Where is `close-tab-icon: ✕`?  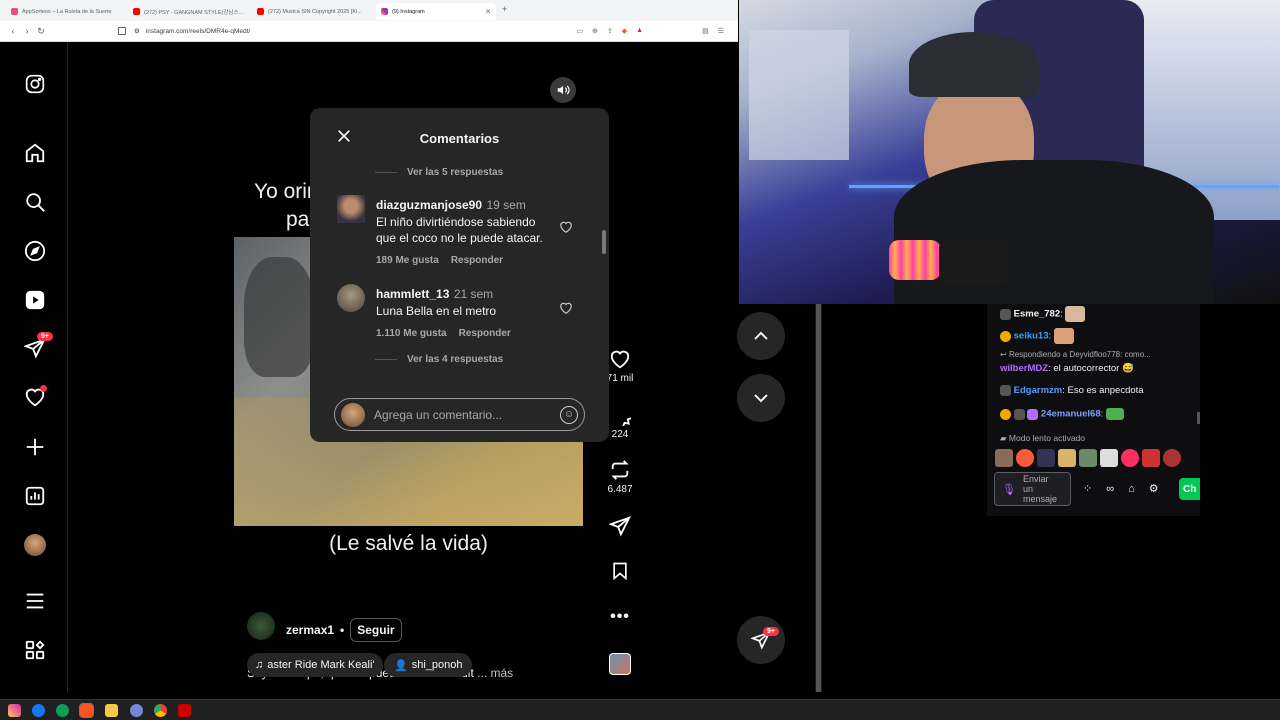
close-tab-icon: ✕ is located at coordinates (488, 12).